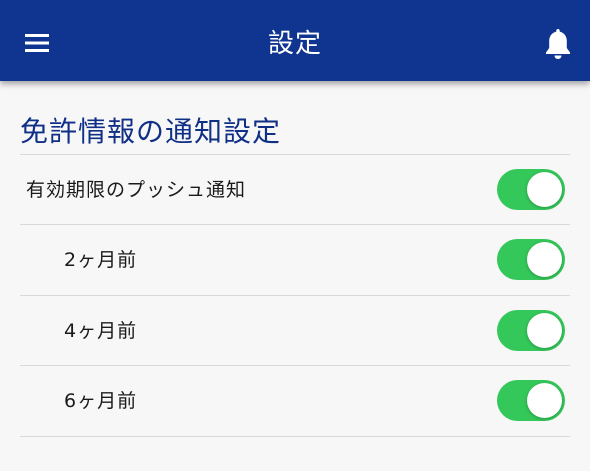 This screenshot has width=590, height=471. I want to click on setting-label: 2ヶ月前, so click(101, 260).